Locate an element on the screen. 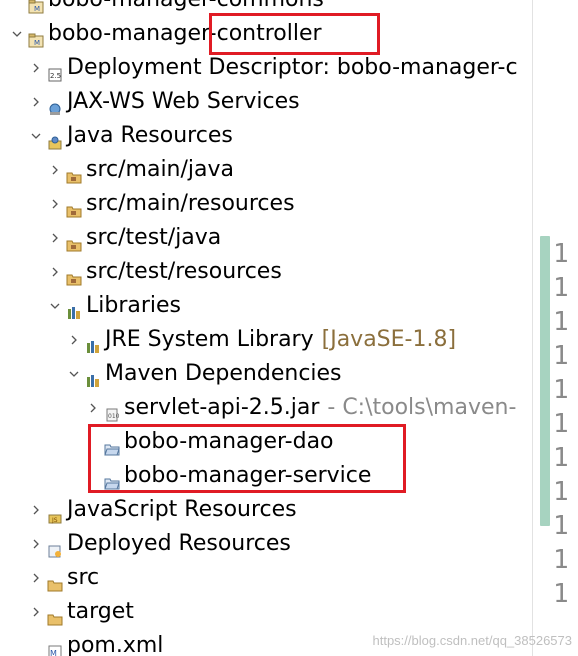 Image resolution: width=578 pixels, height=656 pixels. tree-item-decoration: [JavaSE-1.8] is located at coordinates (389, 339).